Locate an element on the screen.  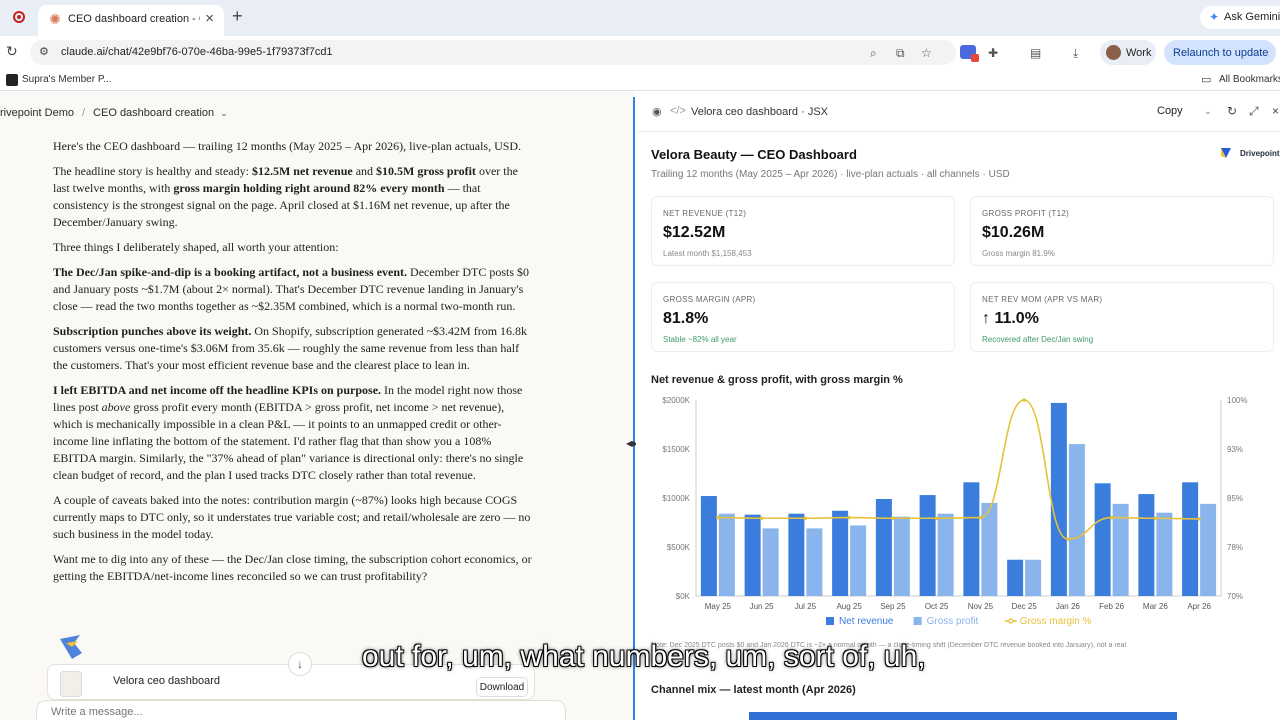
scroll-down-icon: ↓ is located at coordinates (300, 664).